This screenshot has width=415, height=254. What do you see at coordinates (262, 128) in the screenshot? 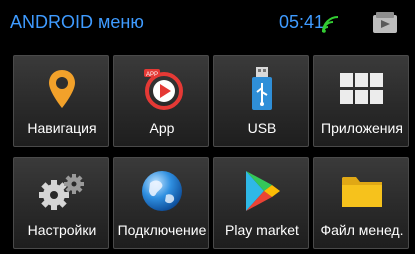
I see `tile-label: USB` at bounding box center [262, 128].